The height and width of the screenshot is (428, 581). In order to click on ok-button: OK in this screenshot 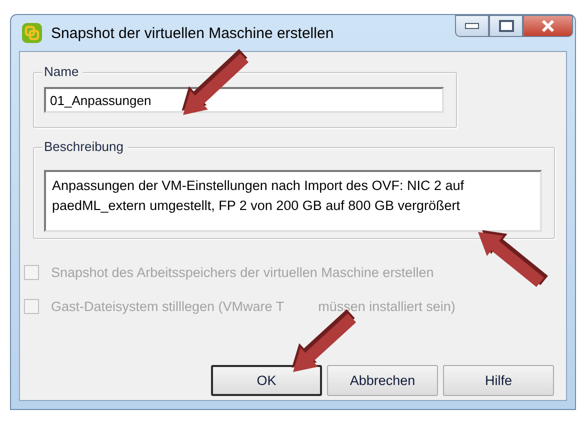, I will do `click(266, 380)`.